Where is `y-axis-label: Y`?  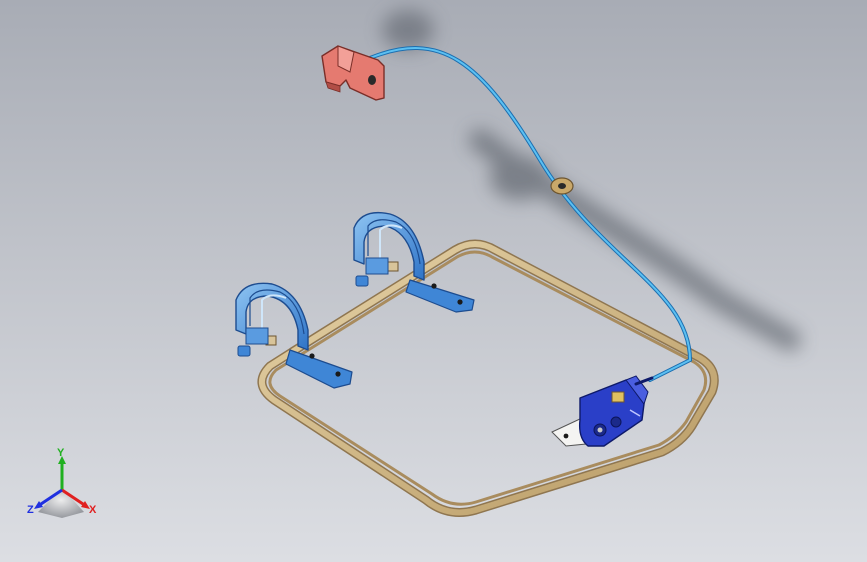
y-axis-label: Y is located at coordinates (61, 453).